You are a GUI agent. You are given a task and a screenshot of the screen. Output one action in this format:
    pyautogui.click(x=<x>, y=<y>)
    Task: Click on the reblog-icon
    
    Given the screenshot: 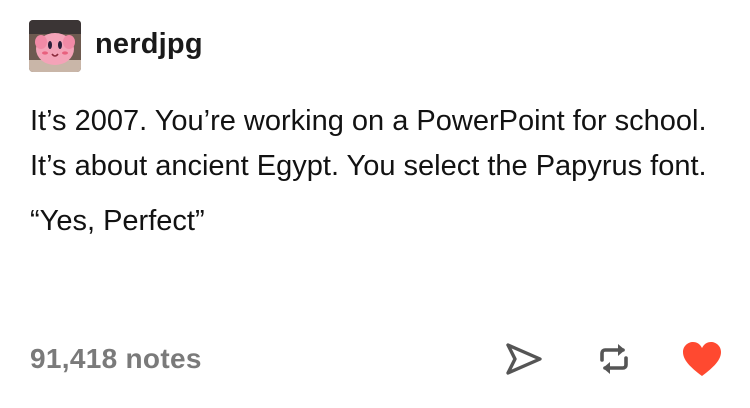 What is the action you would take?
    pyautogui.click(x=614, y=359)
    